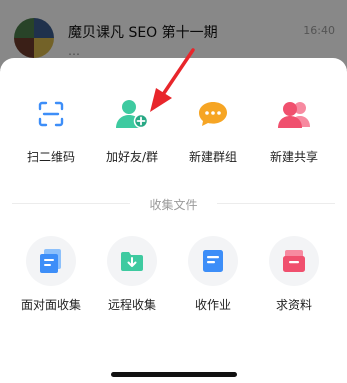  I want to click on annotation-arrow-icon, so click(172, 80).